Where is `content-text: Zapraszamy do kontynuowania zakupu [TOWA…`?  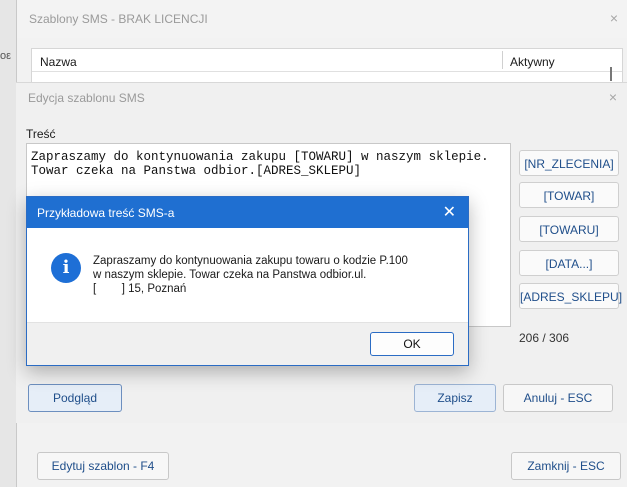 content-text: Zapraszamy do kontynuowania zakupu [TOWA… is located at coordinates (260, 164).